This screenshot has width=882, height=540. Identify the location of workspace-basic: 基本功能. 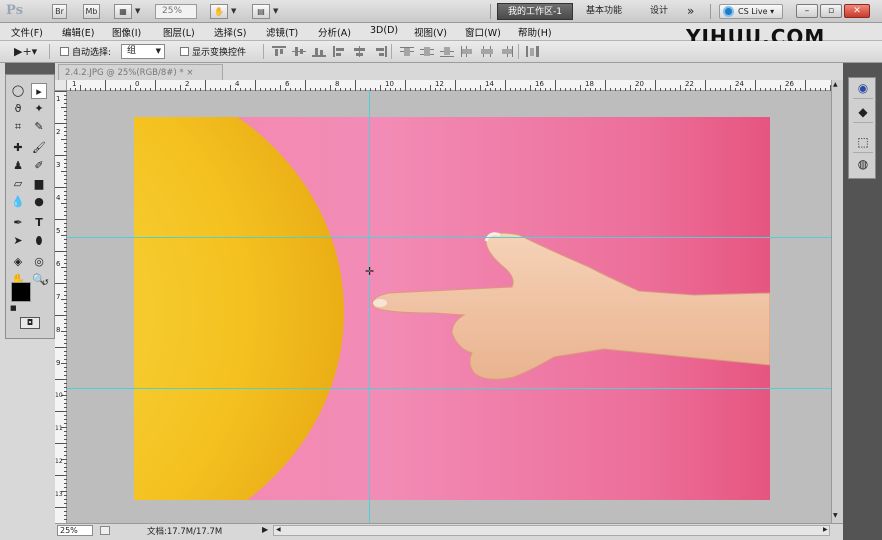
(604, 11).